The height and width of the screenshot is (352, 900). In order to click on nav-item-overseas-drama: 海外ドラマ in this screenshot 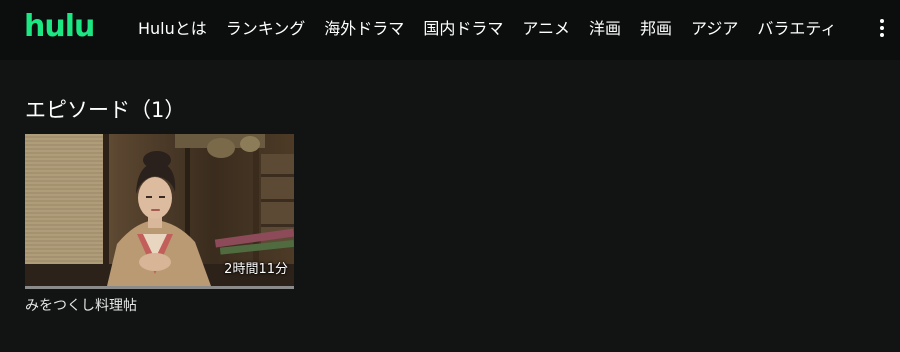, I will do `click(364, 29)`.